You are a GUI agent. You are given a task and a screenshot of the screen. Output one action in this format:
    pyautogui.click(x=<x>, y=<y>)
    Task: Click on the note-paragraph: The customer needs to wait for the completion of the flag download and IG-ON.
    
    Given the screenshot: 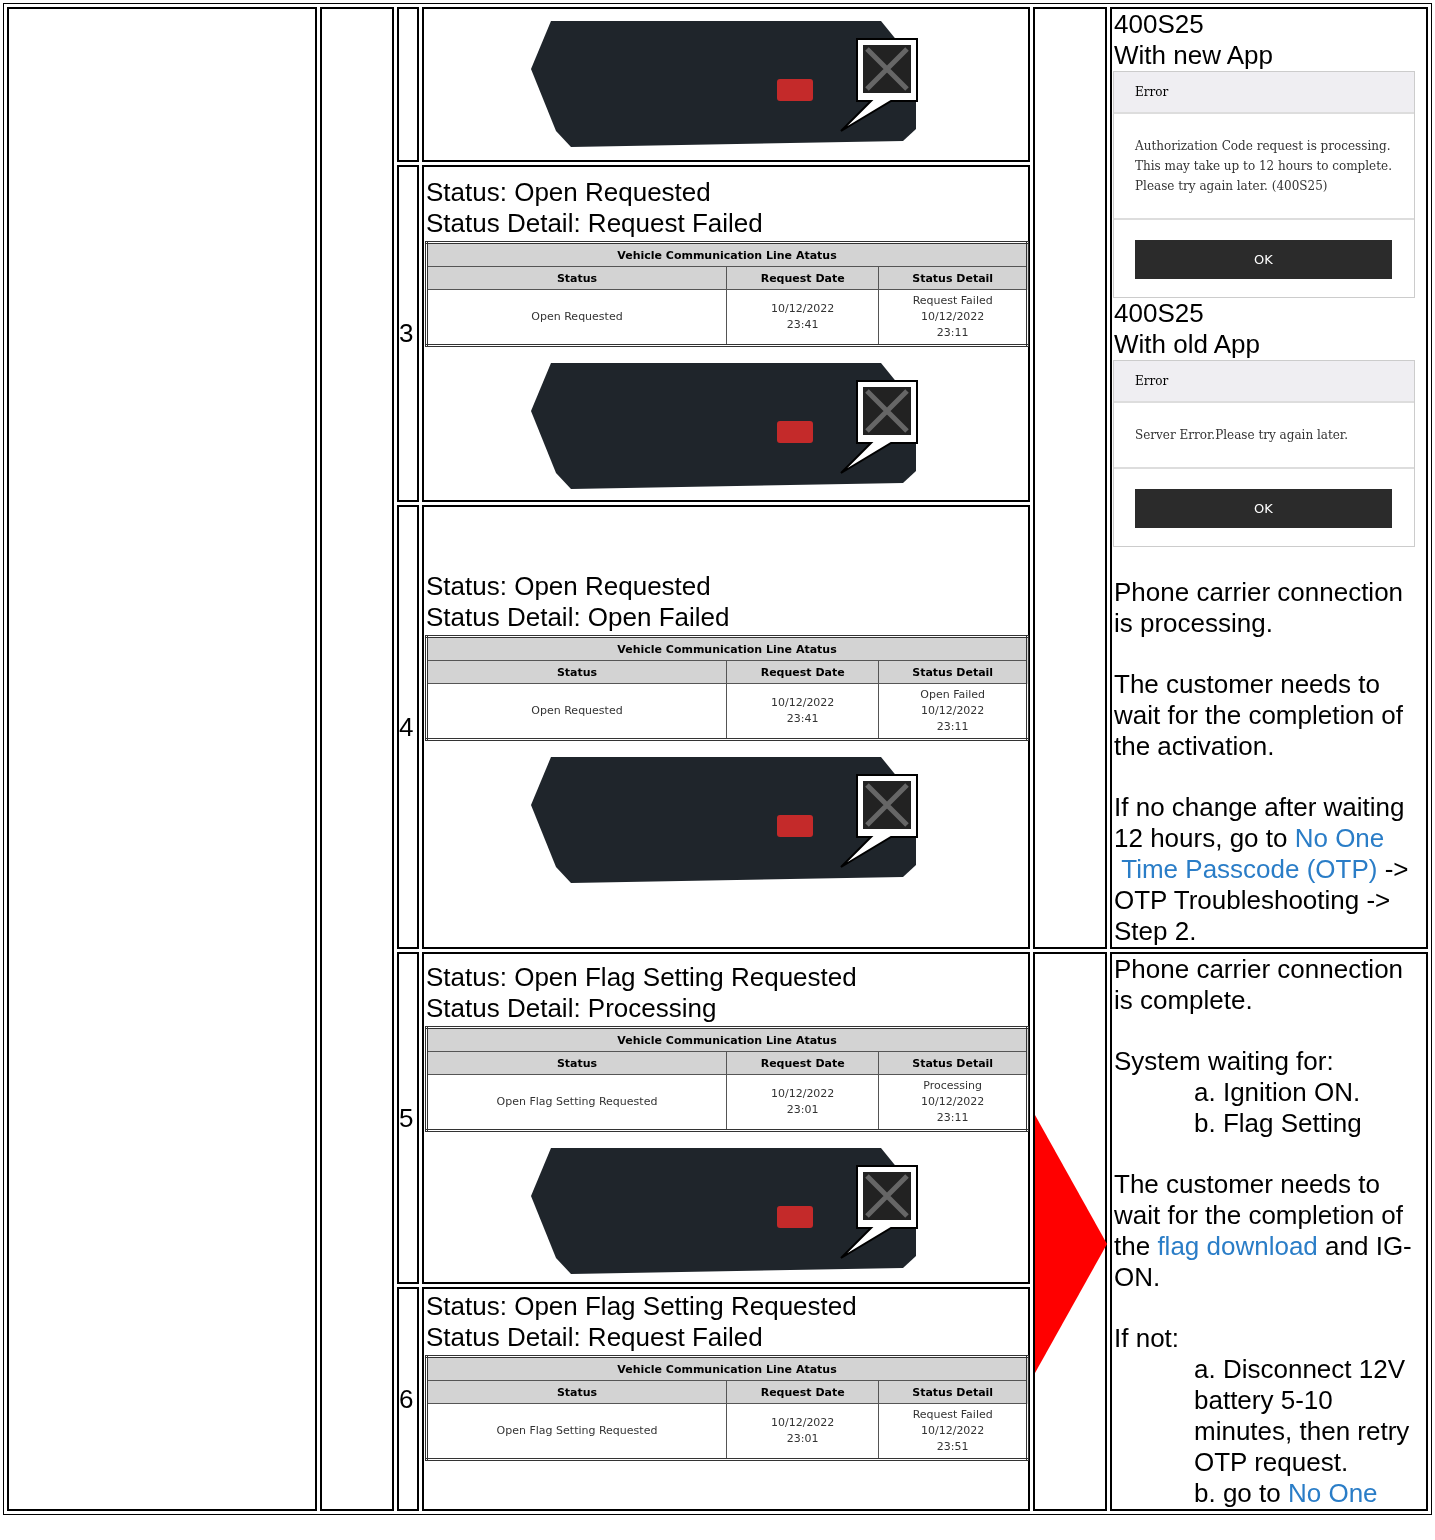 What is the action you would take?
    pyautogui.click(x=1263, y=1231)
    